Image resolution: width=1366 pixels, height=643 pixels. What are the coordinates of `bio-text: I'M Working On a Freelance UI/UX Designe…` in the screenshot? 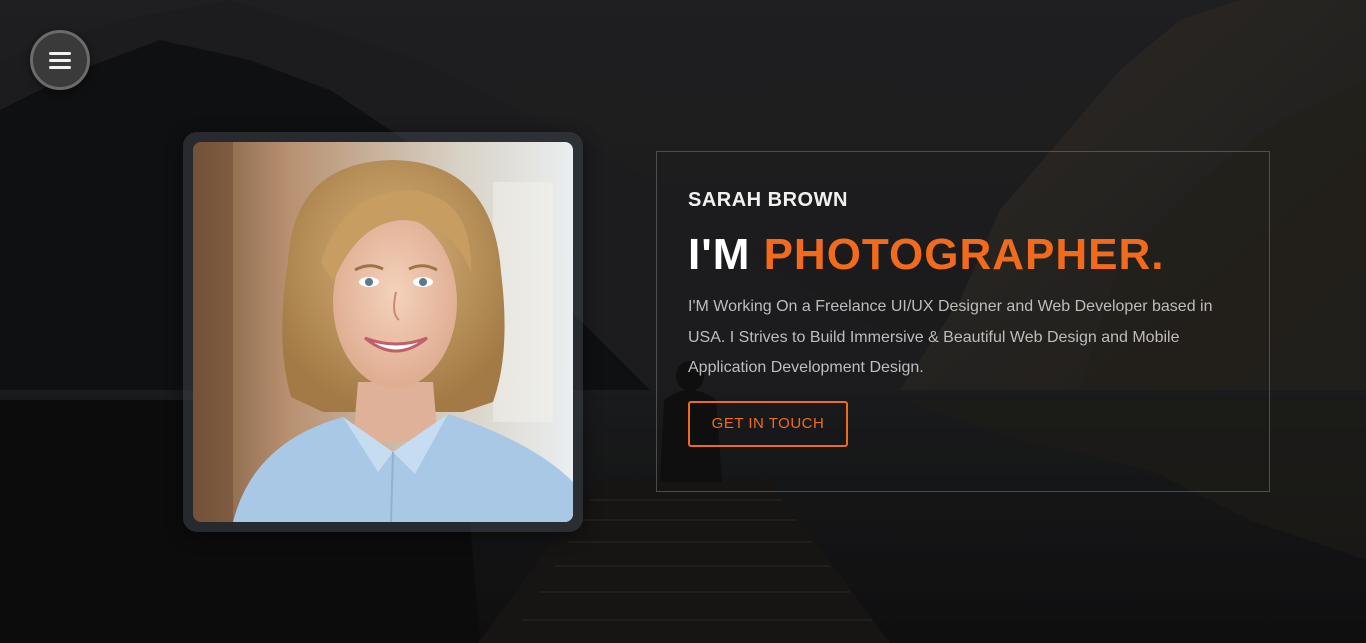 It's located at (950, 337).